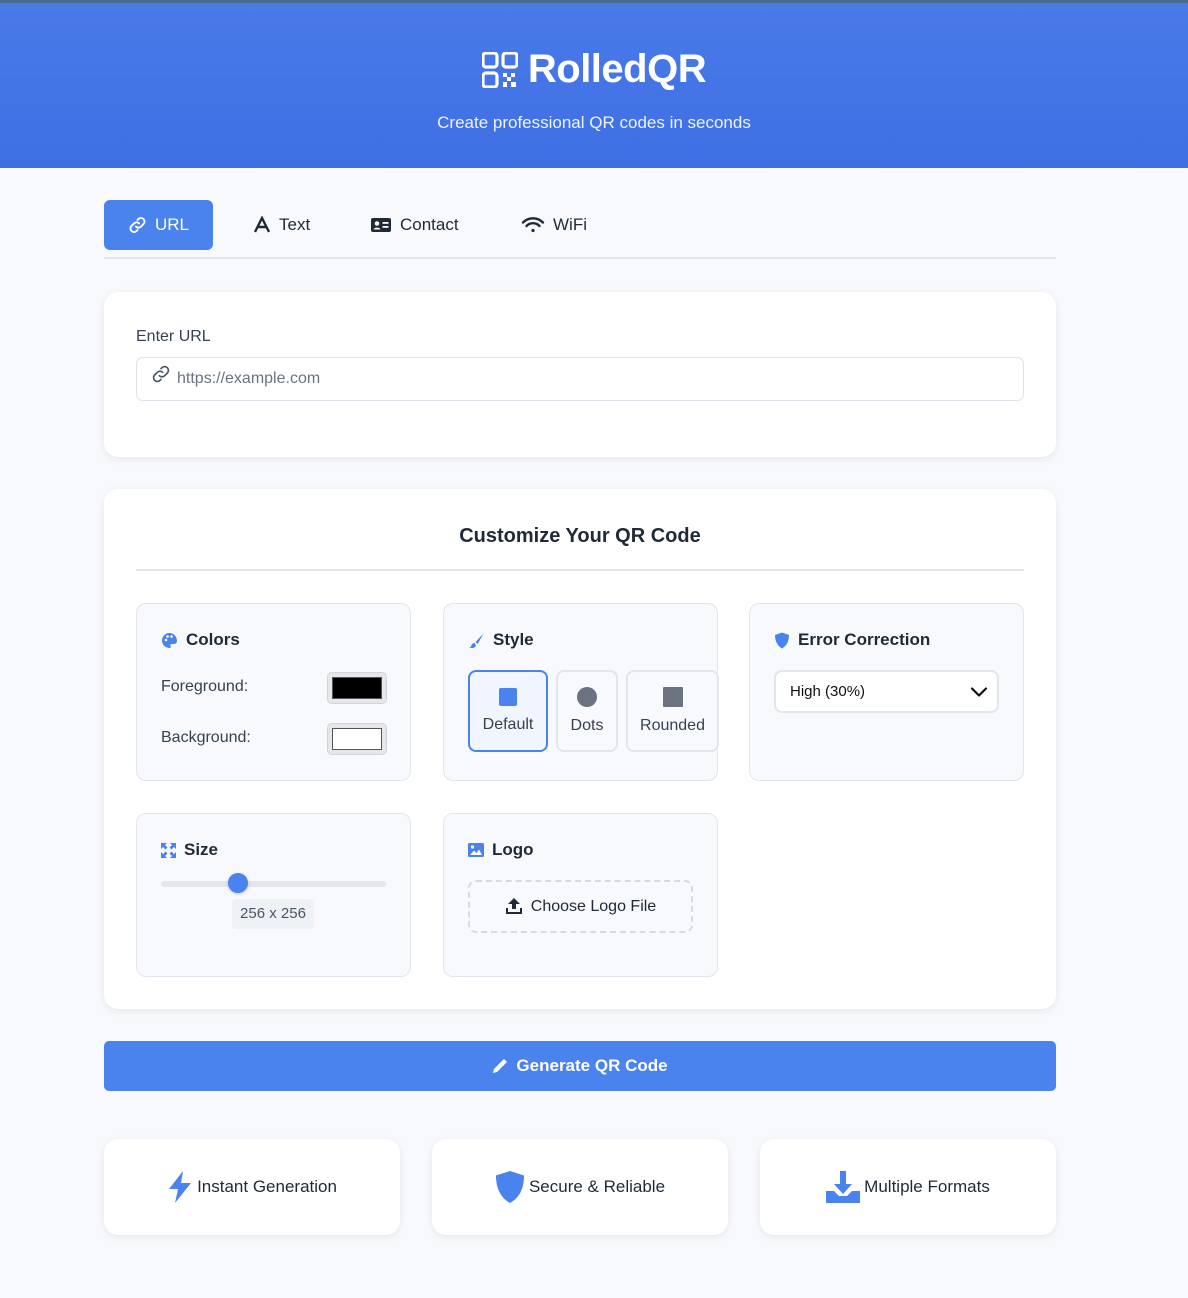  I want to click on url-label: Enter URL, so click(173, 336).